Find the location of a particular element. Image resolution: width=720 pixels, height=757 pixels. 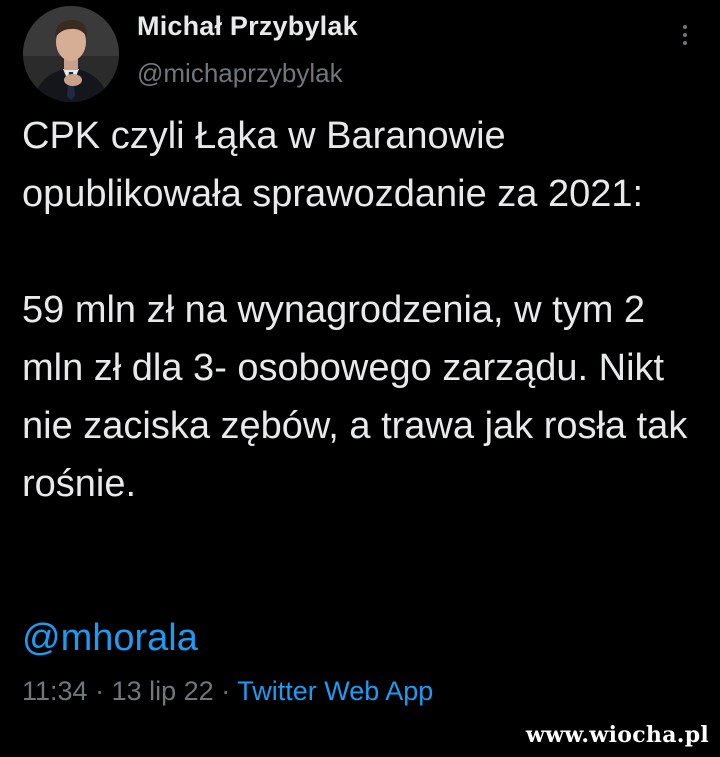

watermark: www.wiocha.pl is located at coordinates (617, 735).